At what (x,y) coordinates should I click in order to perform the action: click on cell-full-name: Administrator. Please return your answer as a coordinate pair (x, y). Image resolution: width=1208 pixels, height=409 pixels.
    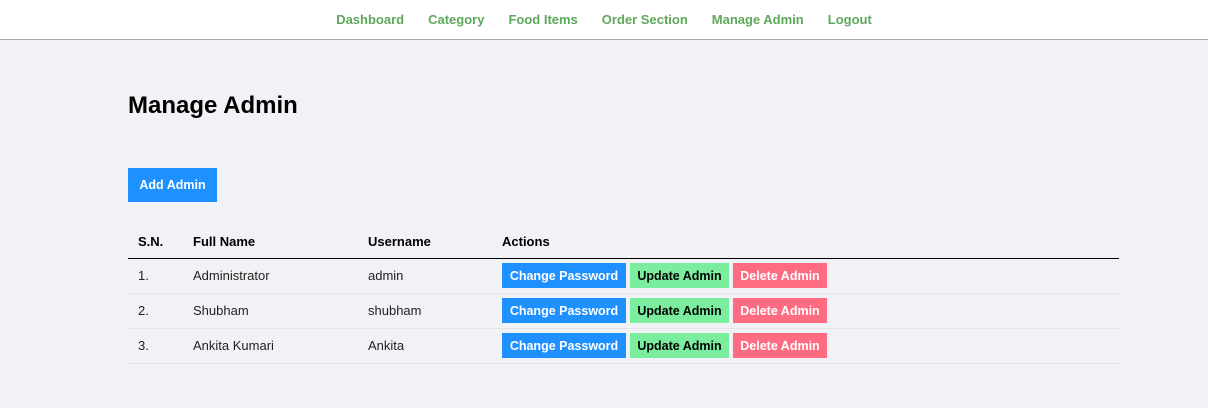
    Looking at the image, I should click on (270, 276).